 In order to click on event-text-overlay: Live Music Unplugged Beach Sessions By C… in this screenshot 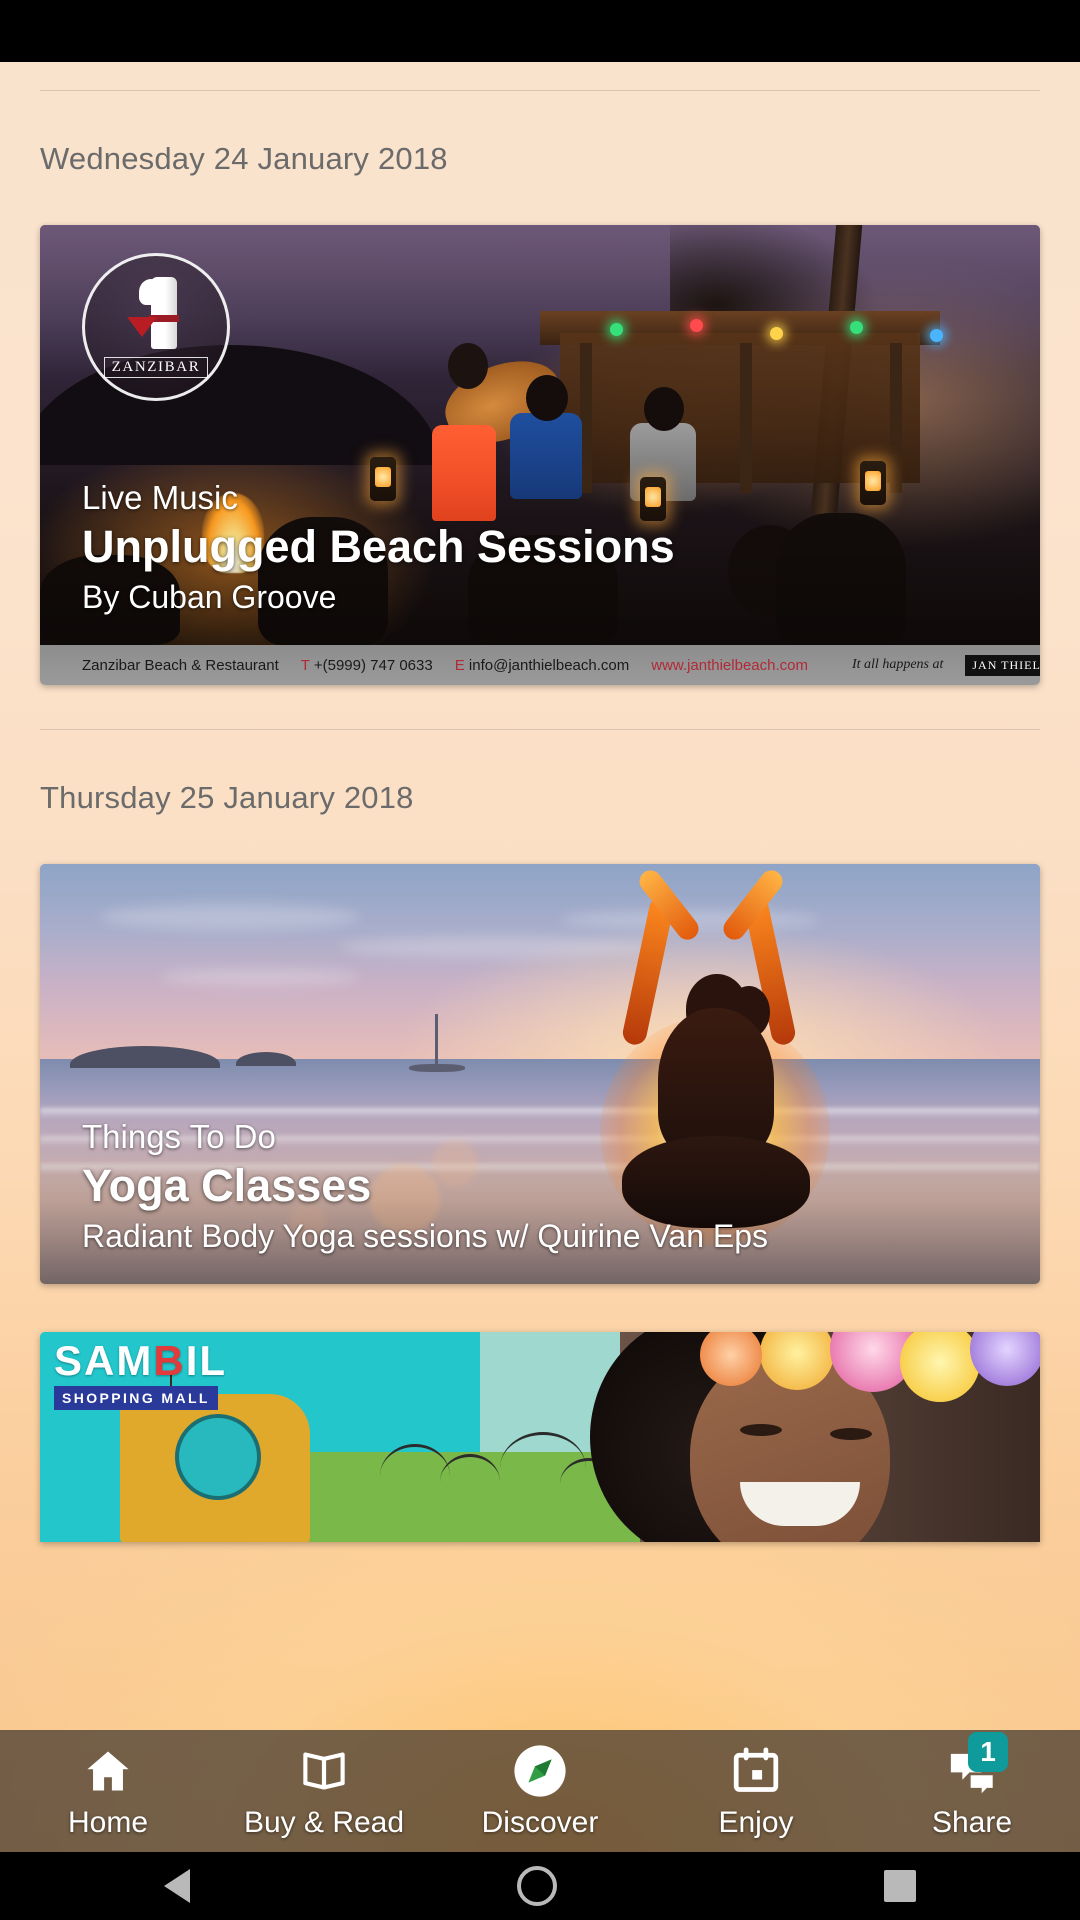, I will do `click(540, 560)`.